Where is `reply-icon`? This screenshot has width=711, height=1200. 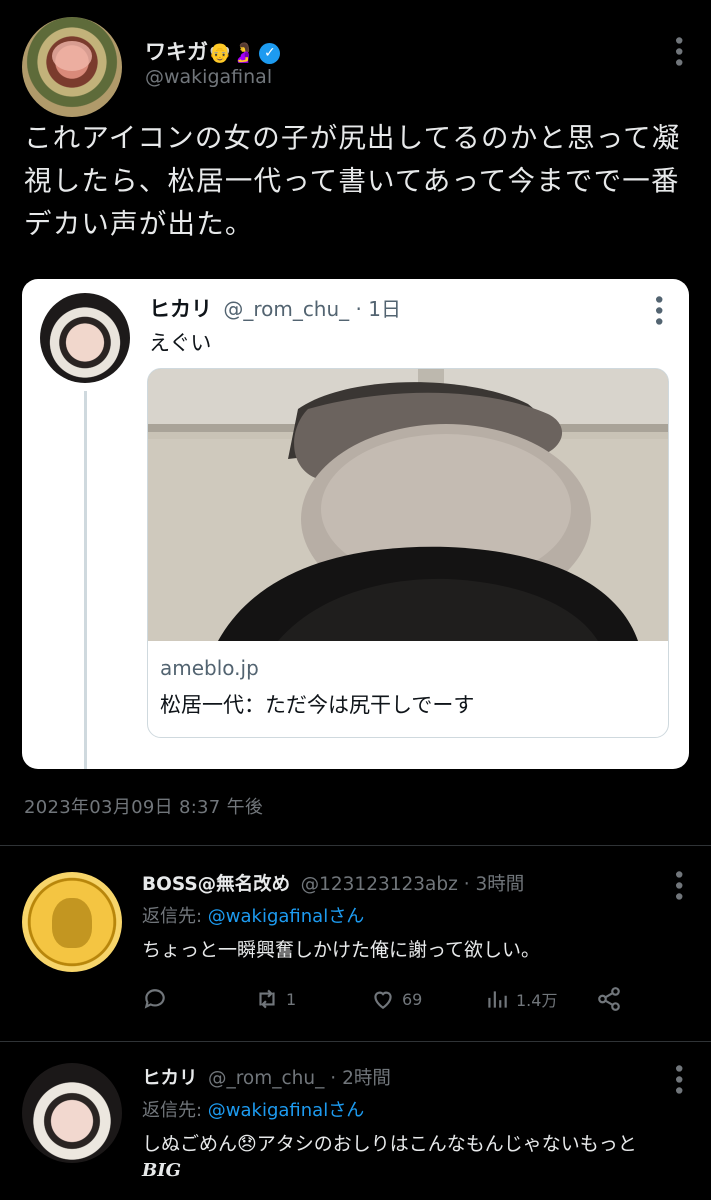 reply-icon is located at coordinates (154, 999).